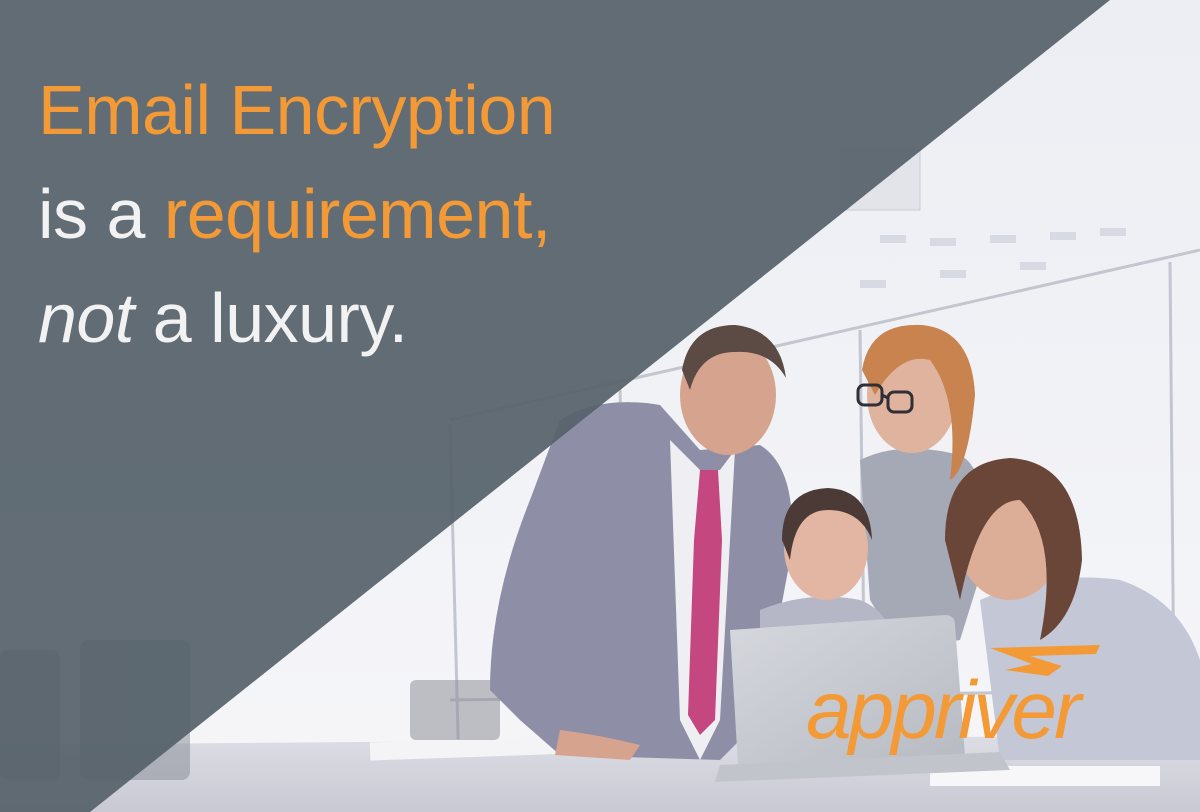 The height and width of the screenshot is (812, 1200). Describe the element at coordinates (91, 214) in the screenshot. I see `headline-line2-part1: is a` at that location.